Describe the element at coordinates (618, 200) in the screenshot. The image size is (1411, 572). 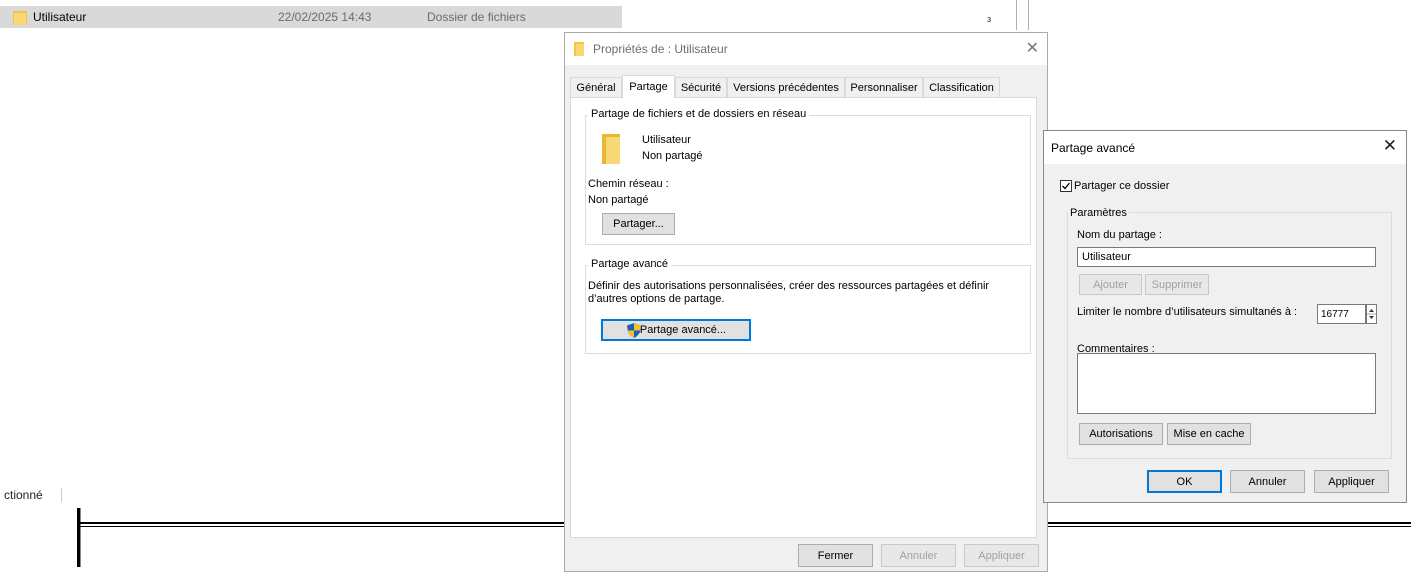
I see `network-path-value: Non partagé` at that location.